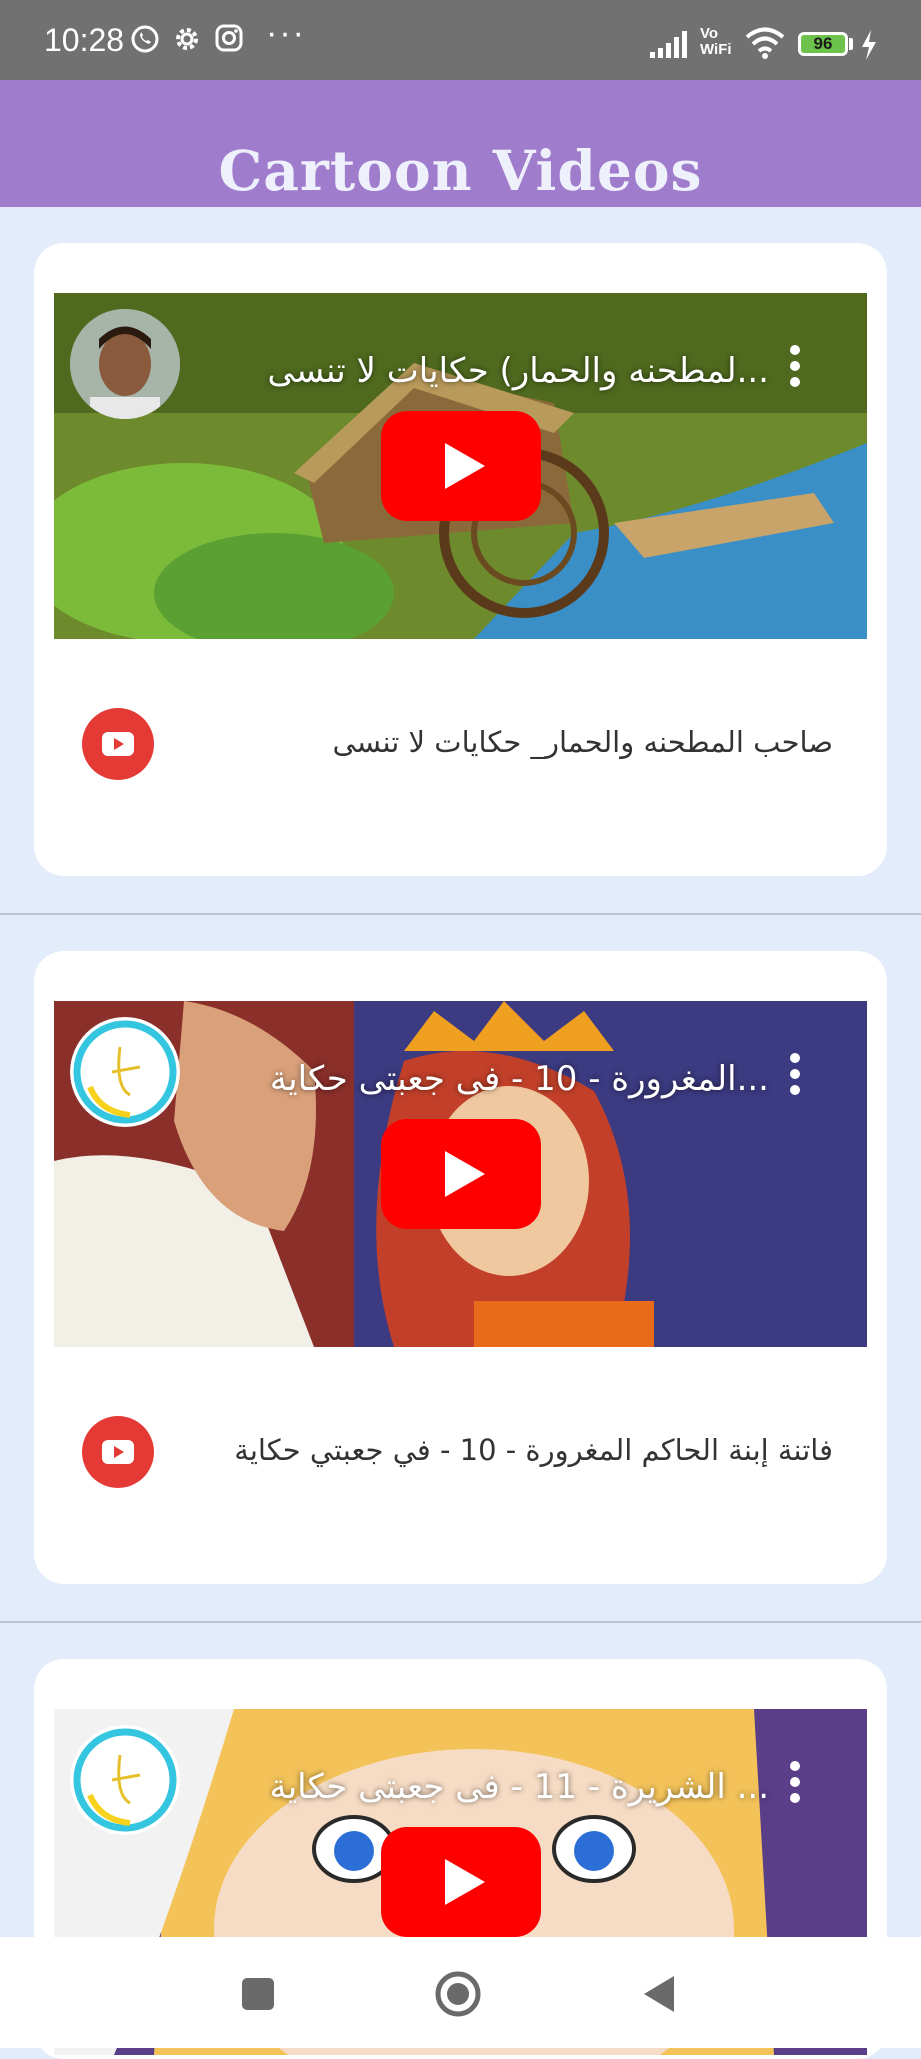 The width and height of the screenshot is (921, 2059). Describe the element at coordinates (582, 742) in the screenshot. I see `video-caption: صاحب المطحنه والحمار_ حكايات لا تنسى` at that location.